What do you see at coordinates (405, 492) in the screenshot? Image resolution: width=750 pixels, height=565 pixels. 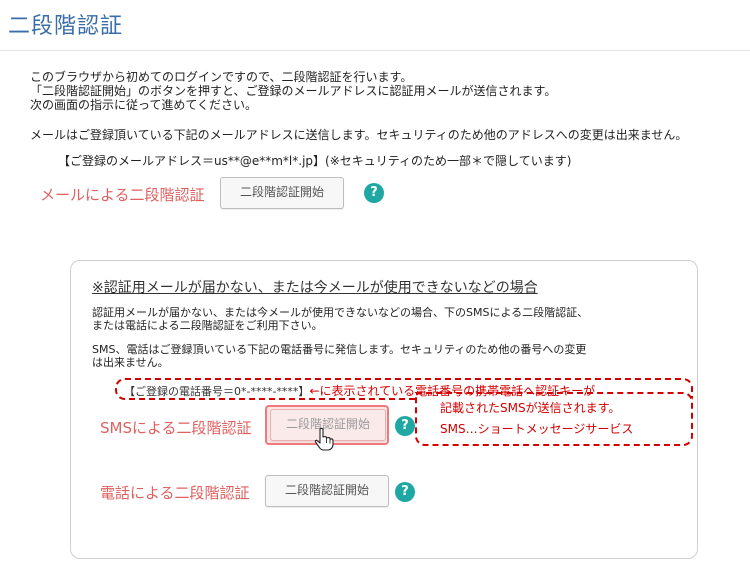 I see `phone-help-icon: ?` at bounding box center [405, 492].